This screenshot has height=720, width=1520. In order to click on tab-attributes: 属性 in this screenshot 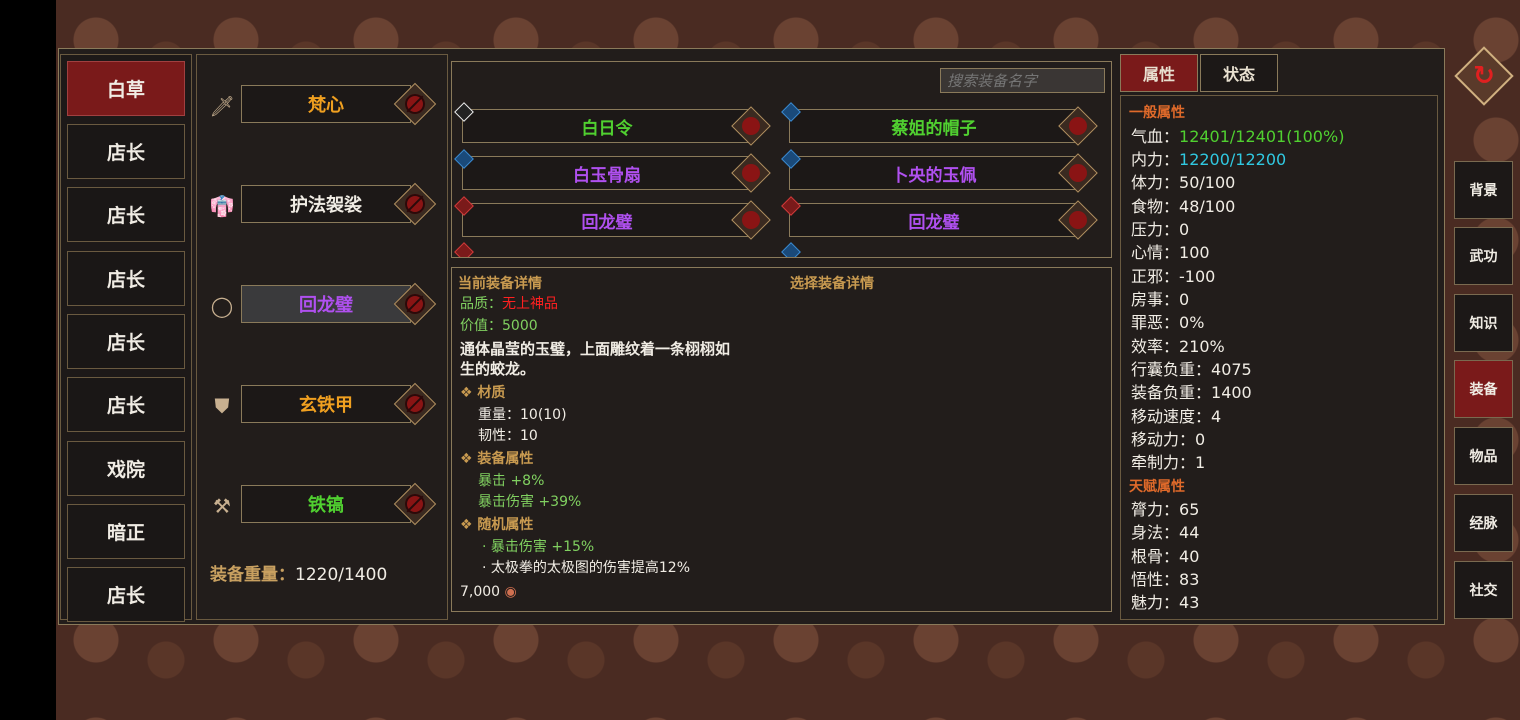, I will do `click(1159, 73)`.